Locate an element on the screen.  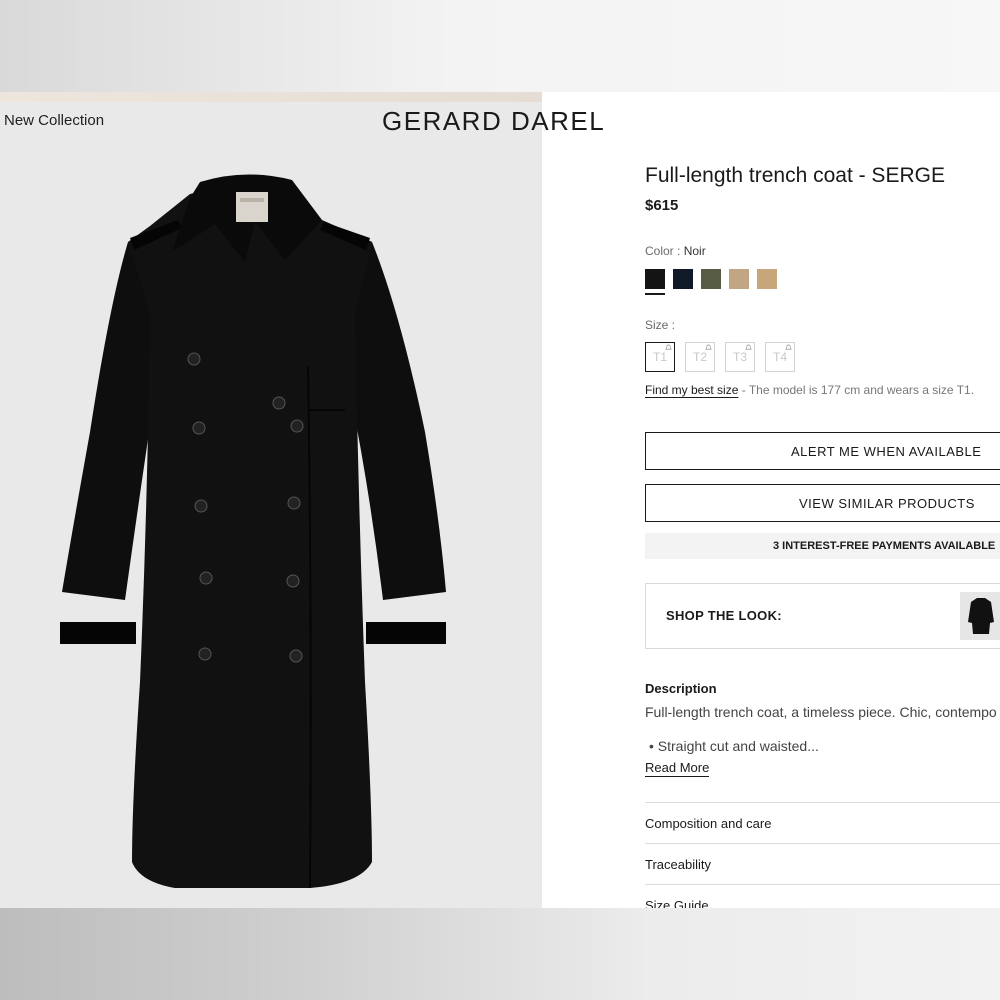
swatch-navy is located at coordinates (683, 279).